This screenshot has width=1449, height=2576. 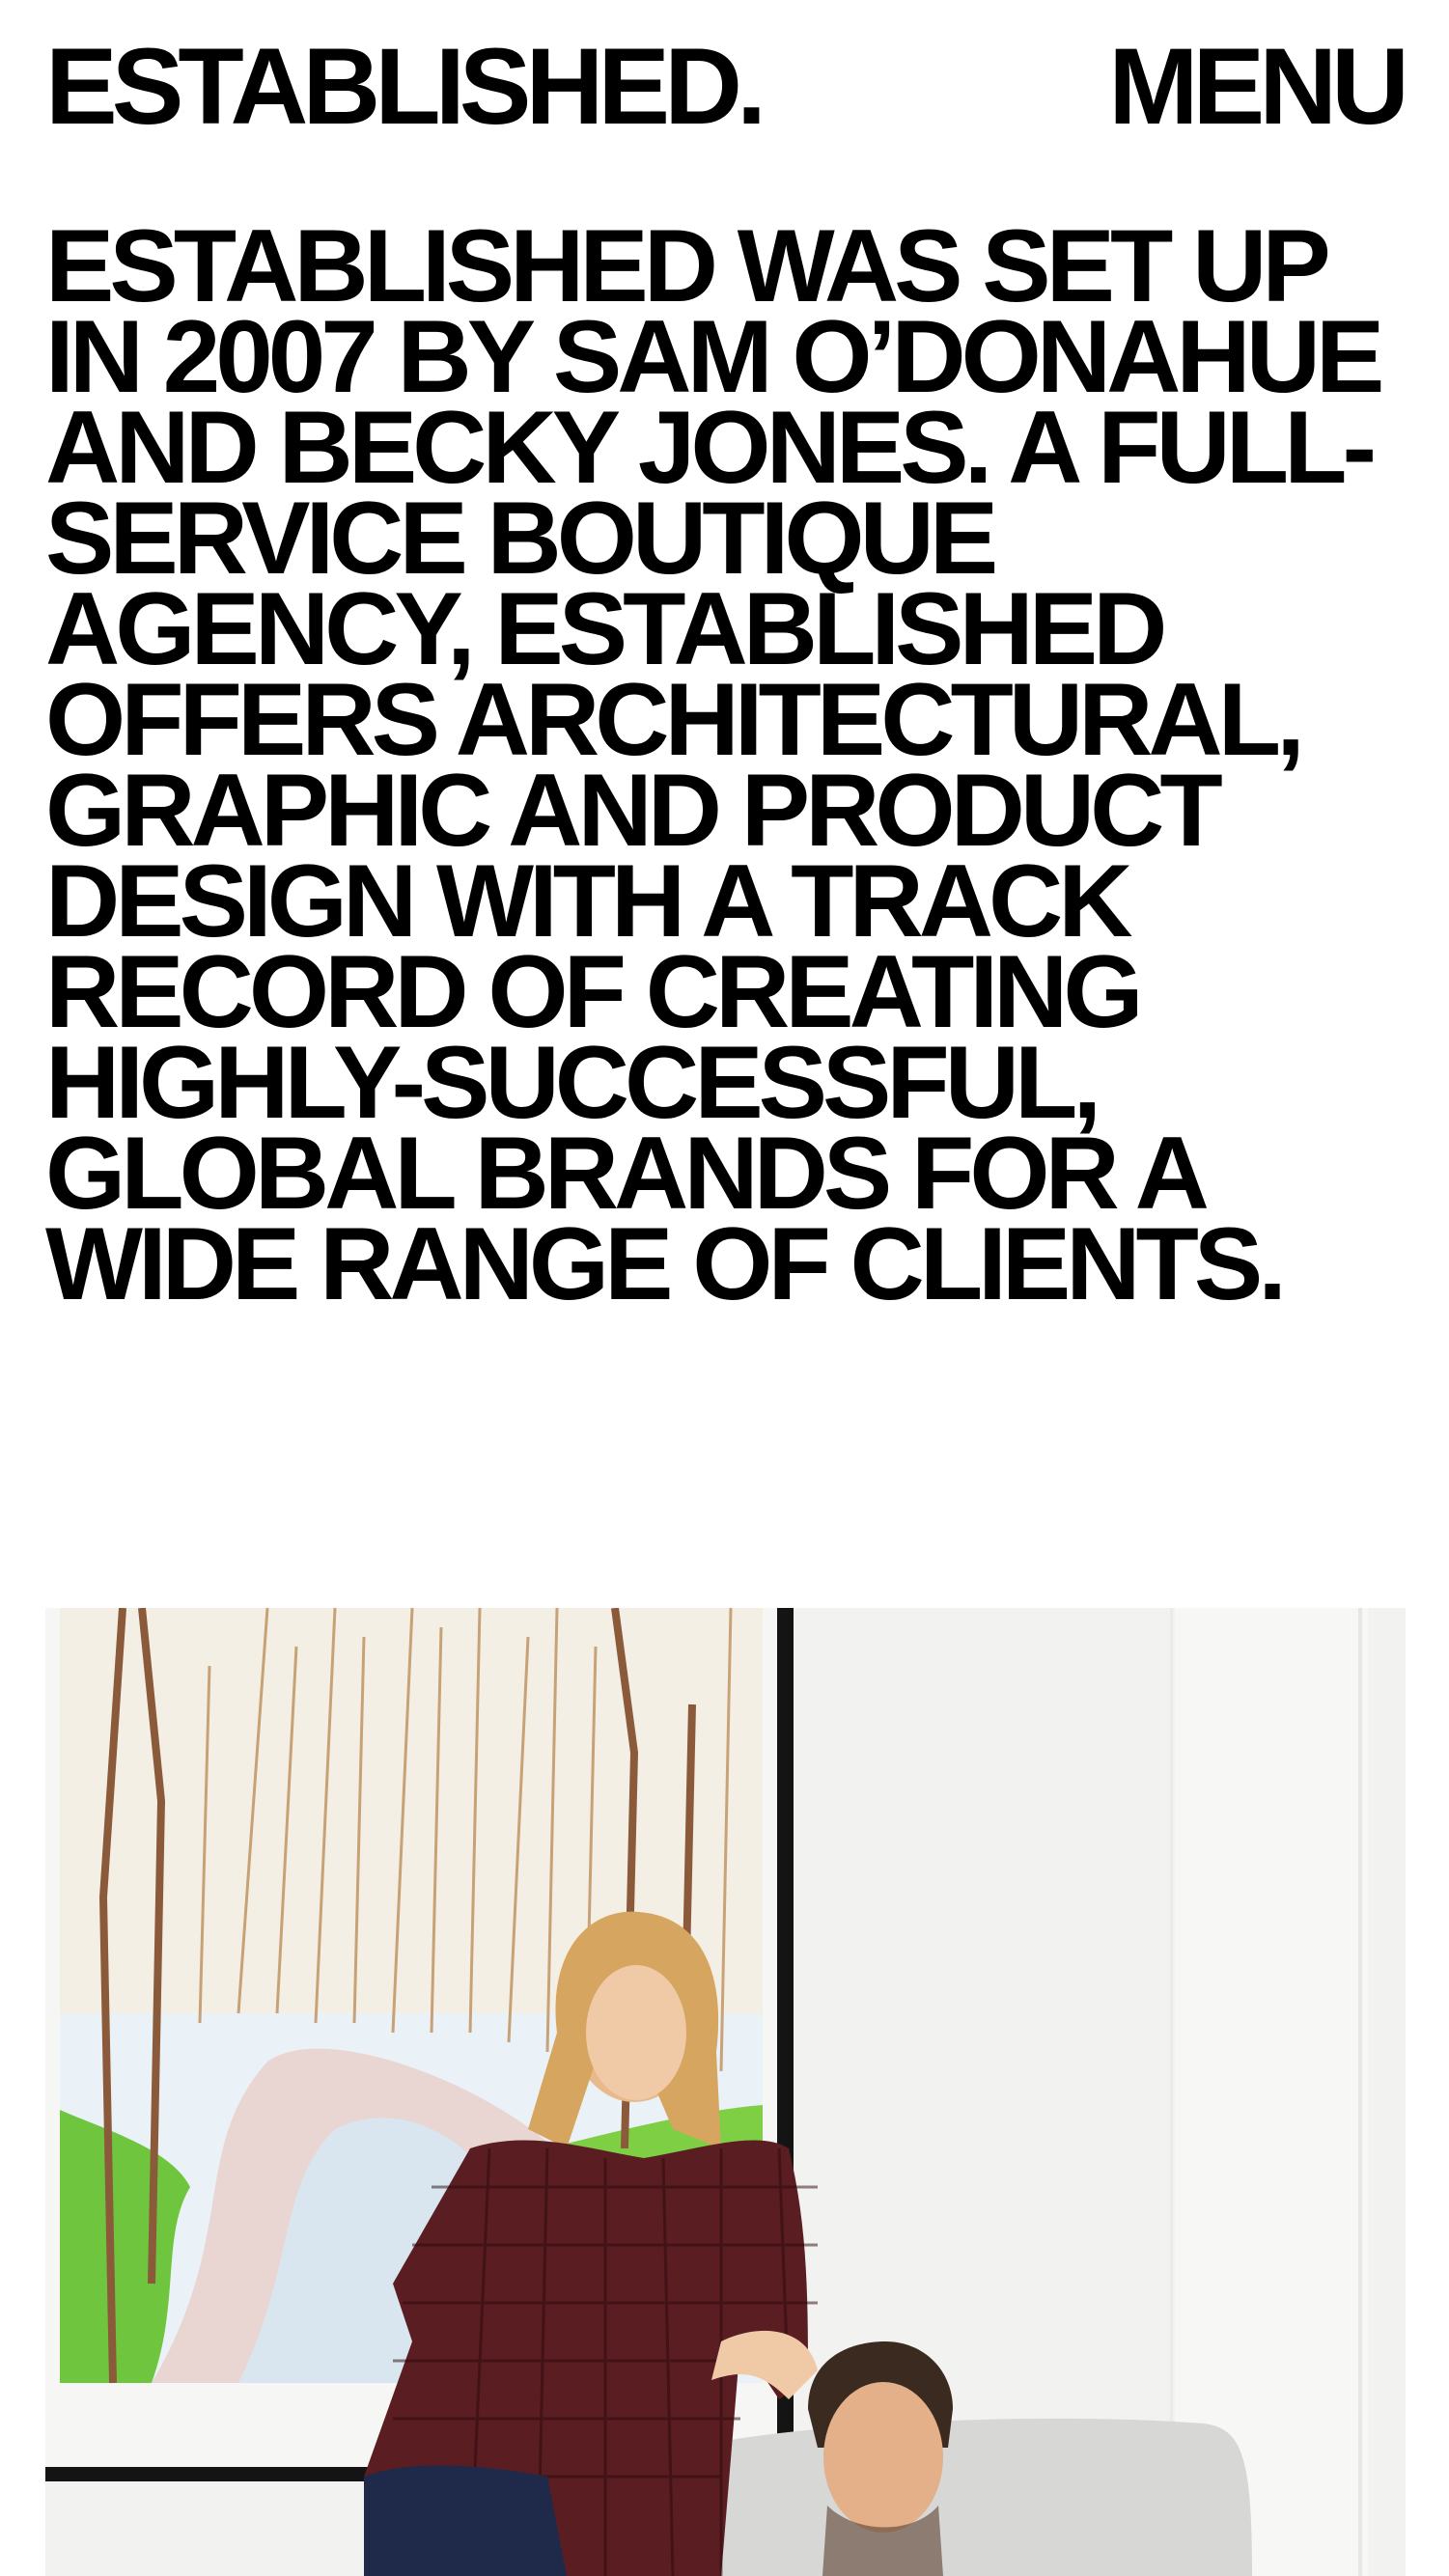 I want to click on site-header: ESTABLISHED. MENU, so click(x=727, y=91).